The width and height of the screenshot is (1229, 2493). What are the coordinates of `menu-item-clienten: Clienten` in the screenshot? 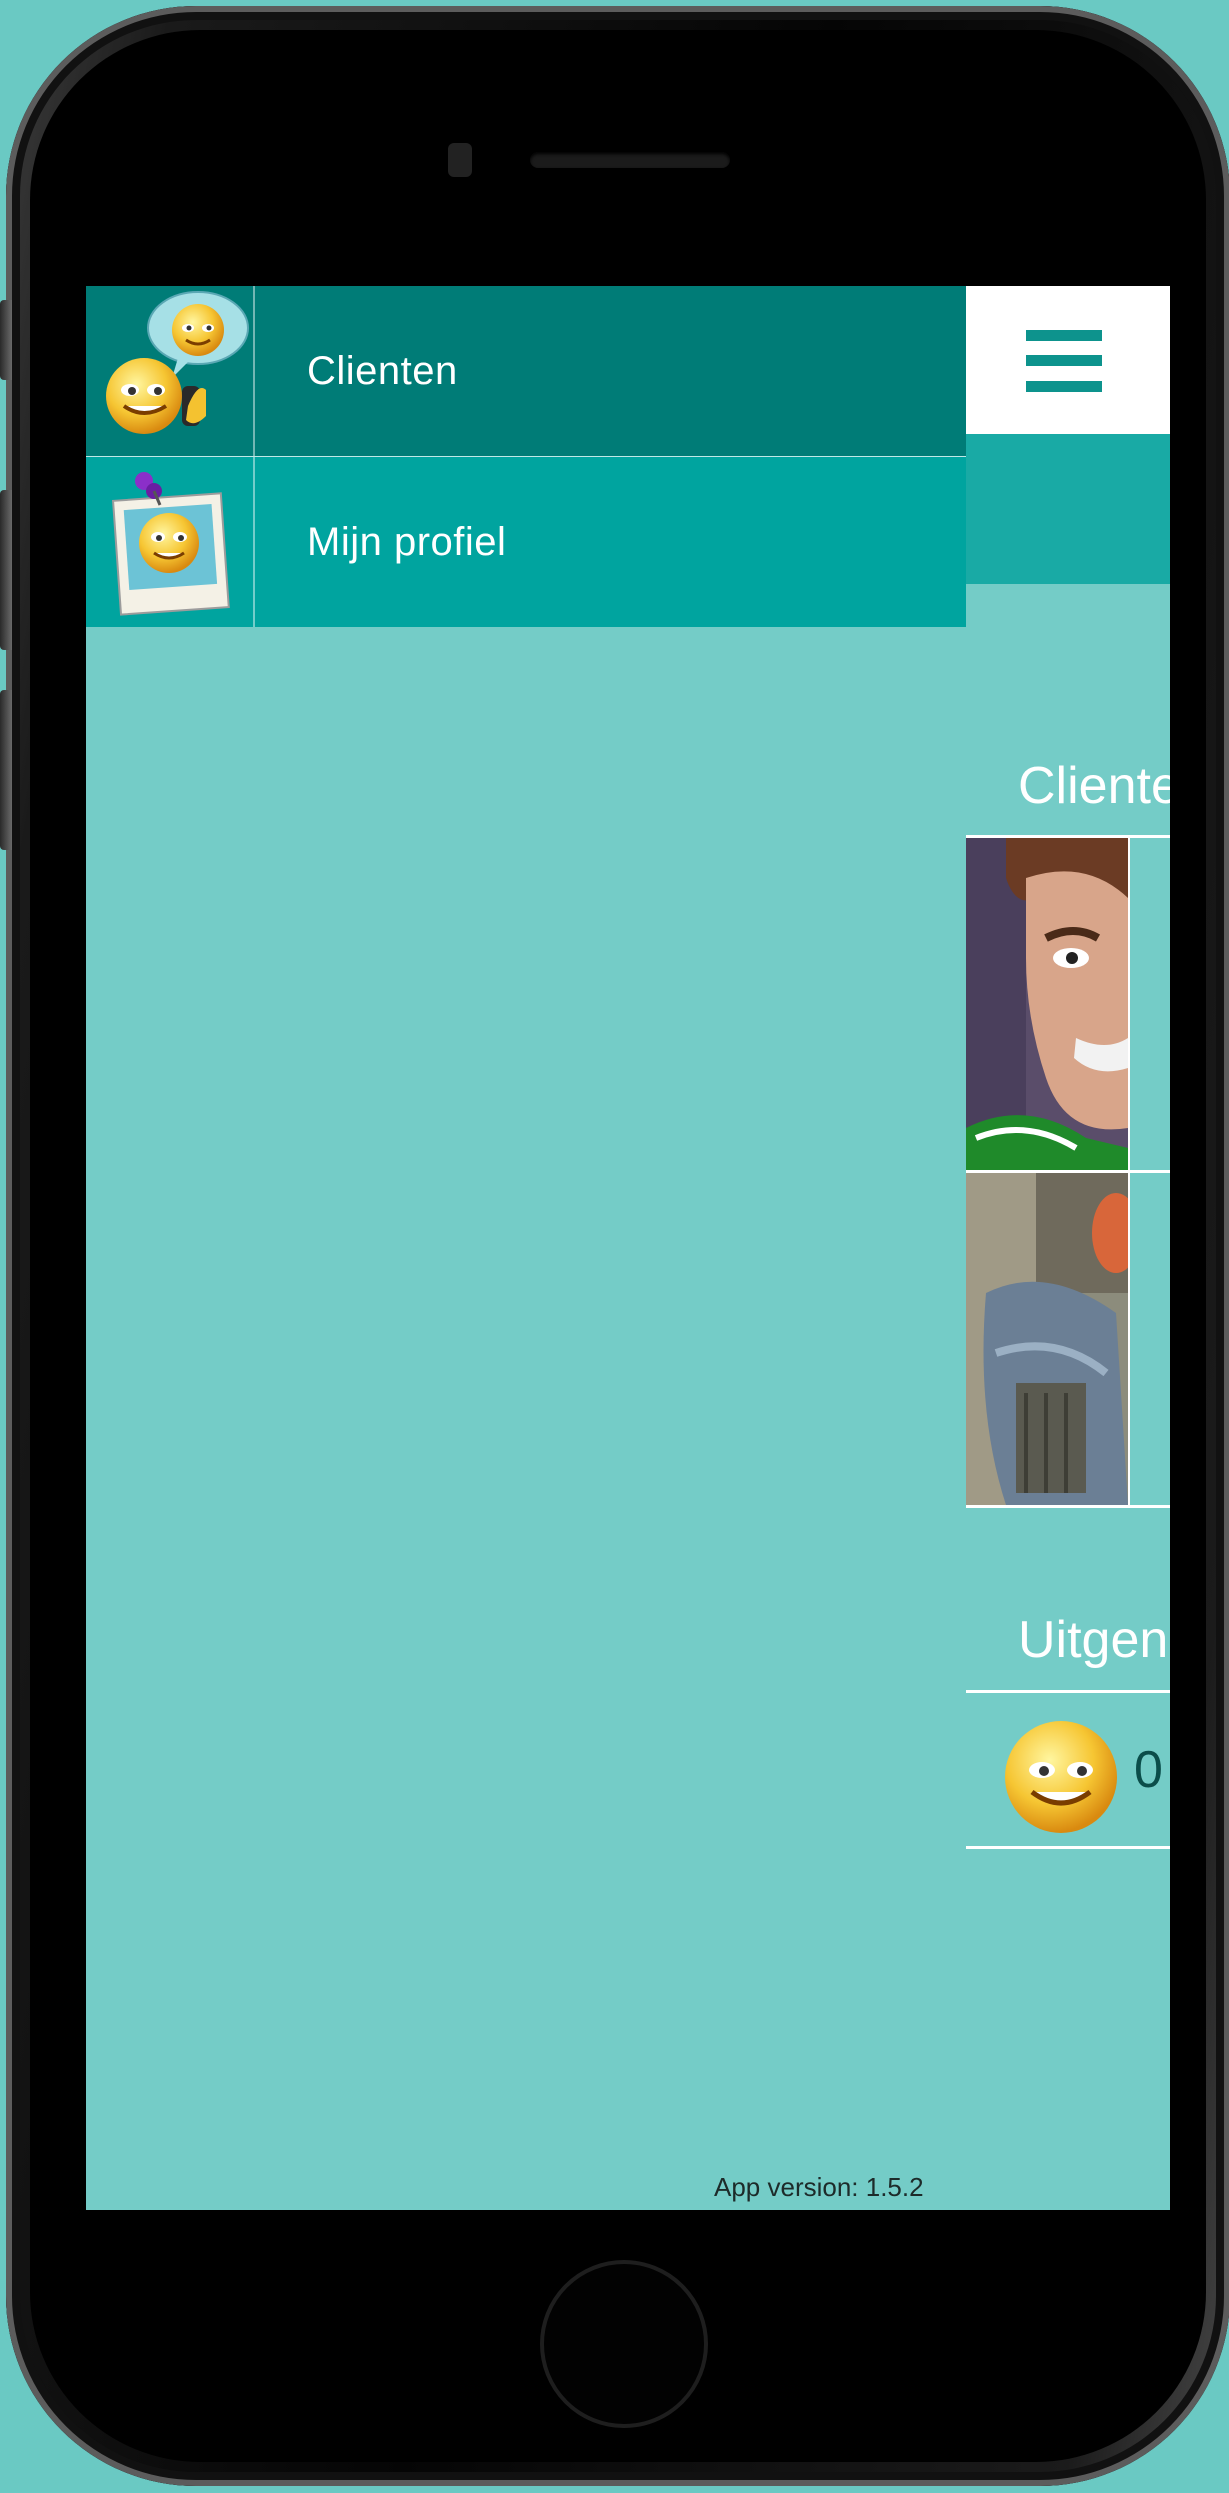 It's located at (526, 371).